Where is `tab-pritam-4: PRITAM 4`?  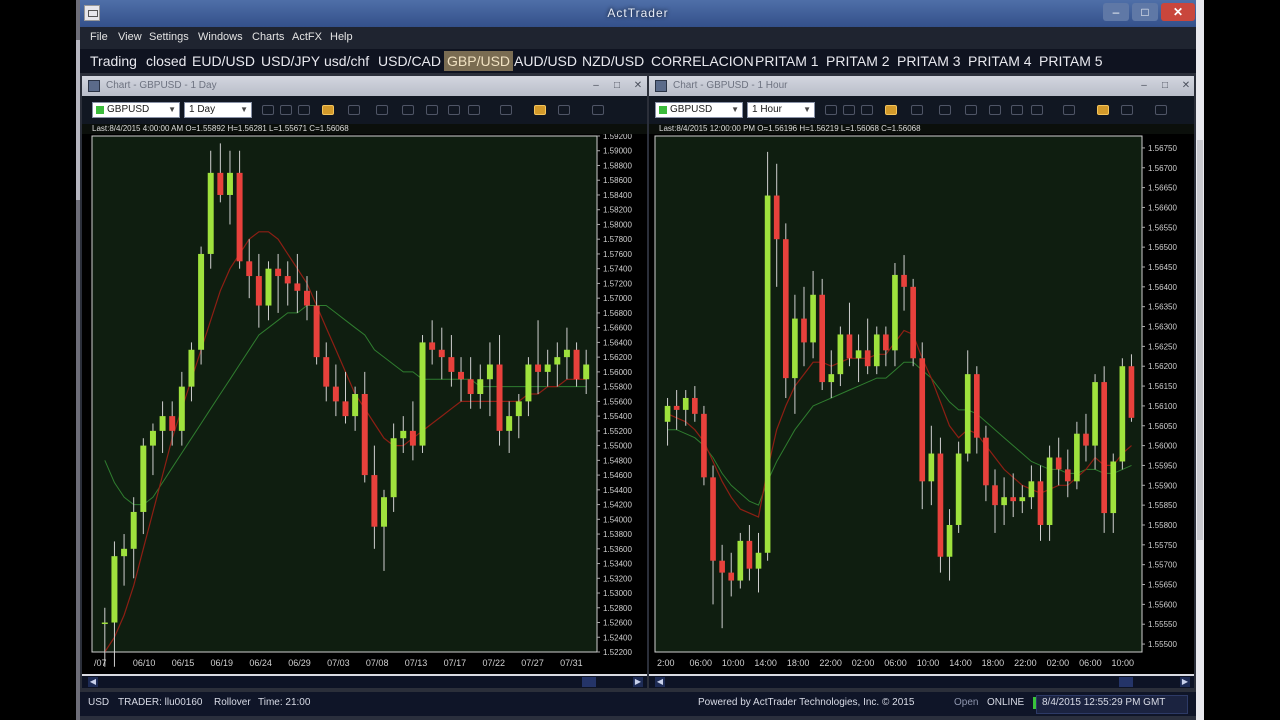
tab-pritam-4: PRITAM 4 is located at coordinates (1000, 61).